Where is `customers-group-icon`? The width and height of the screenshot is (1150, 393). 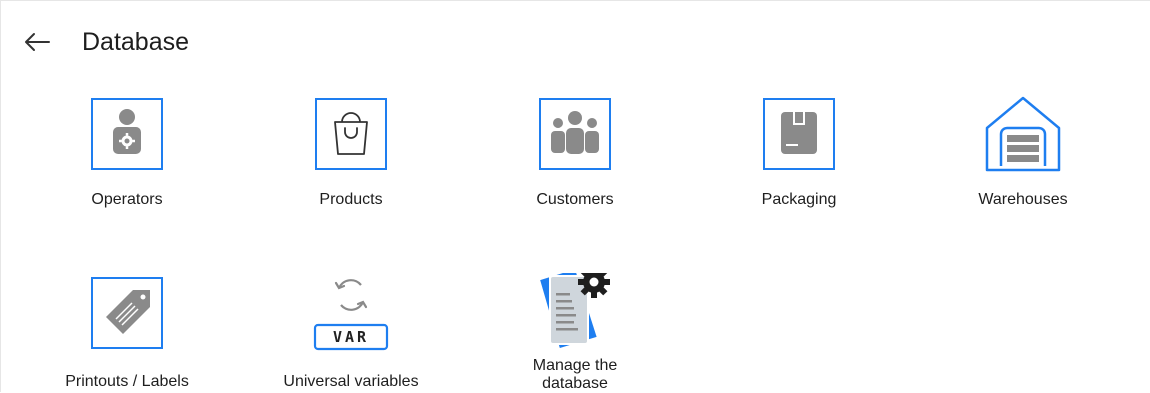
customers-group-icon is located at coordinates (575, 134).